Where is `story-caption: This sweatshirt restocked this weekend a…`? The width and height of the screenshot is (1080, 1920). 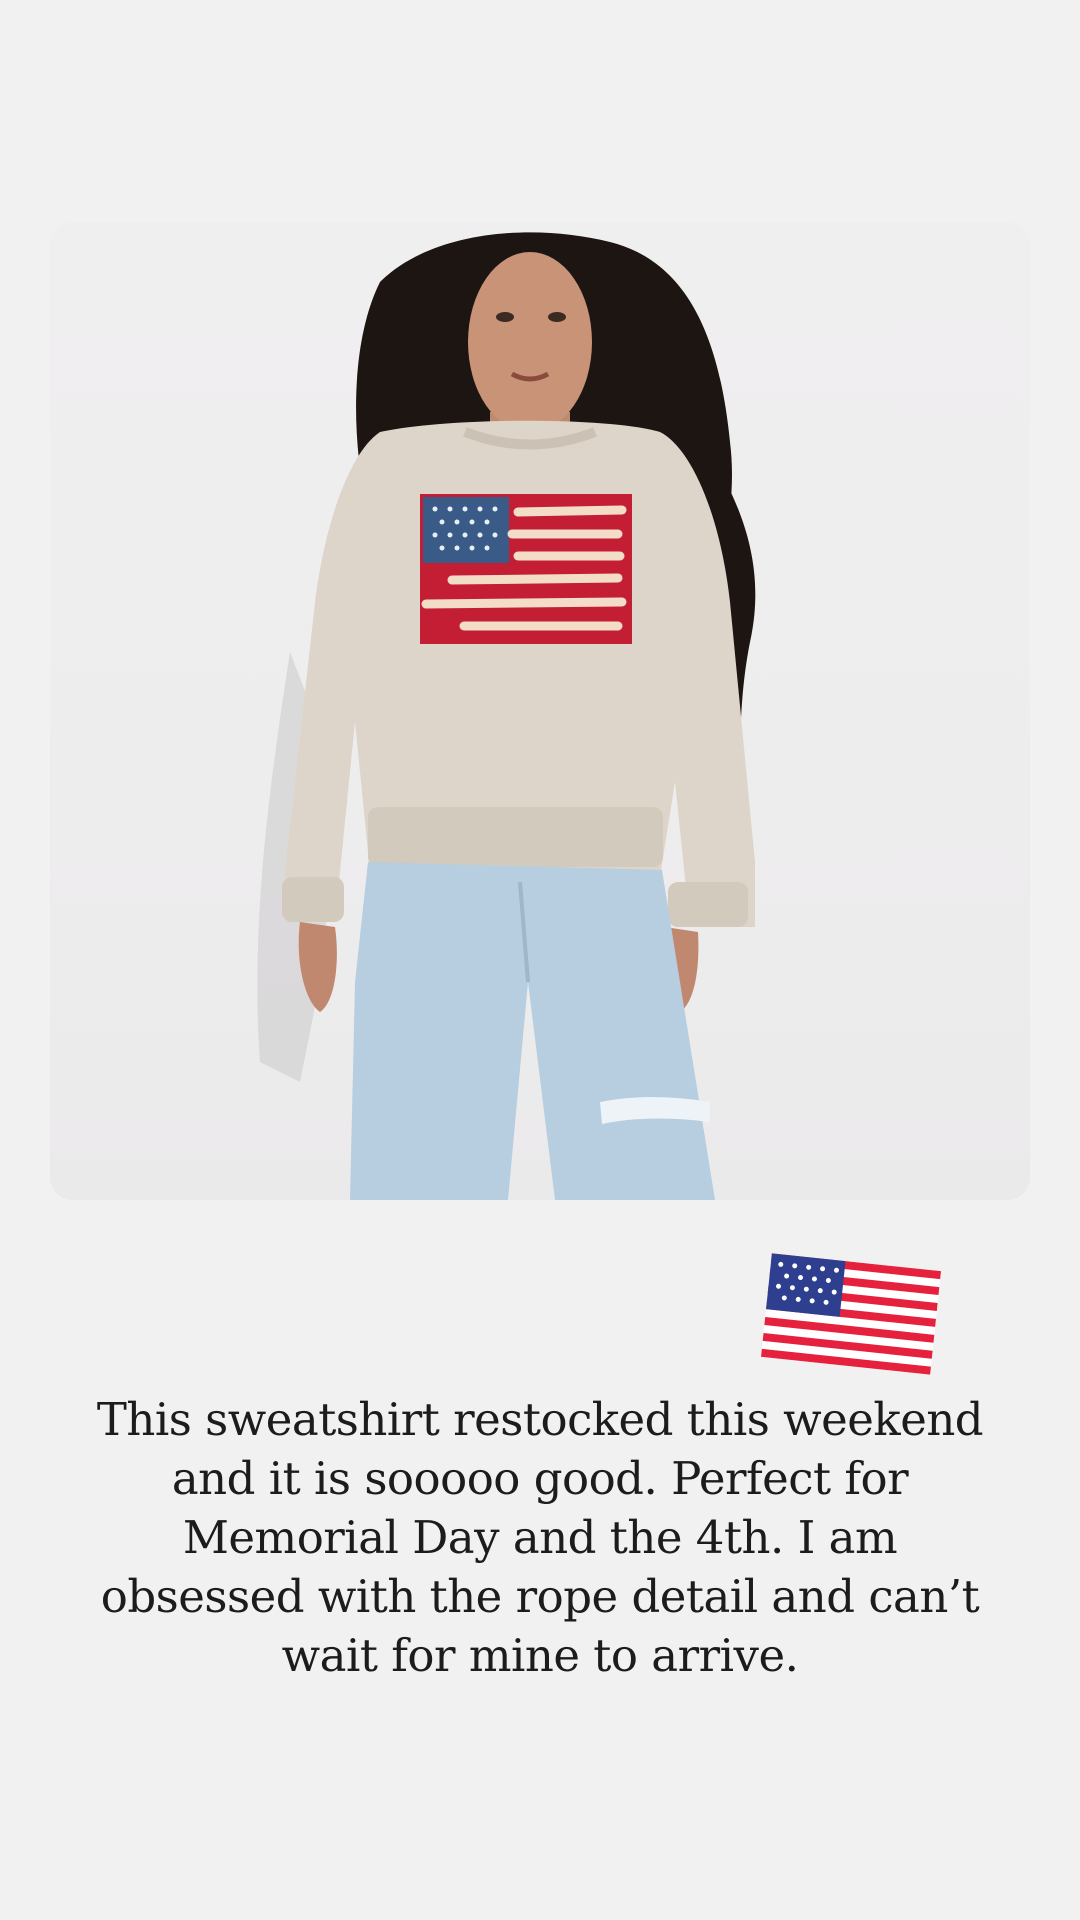 story-caption: This sweatshirt restocked this weekend a… is located at coordinates (540, 1537).